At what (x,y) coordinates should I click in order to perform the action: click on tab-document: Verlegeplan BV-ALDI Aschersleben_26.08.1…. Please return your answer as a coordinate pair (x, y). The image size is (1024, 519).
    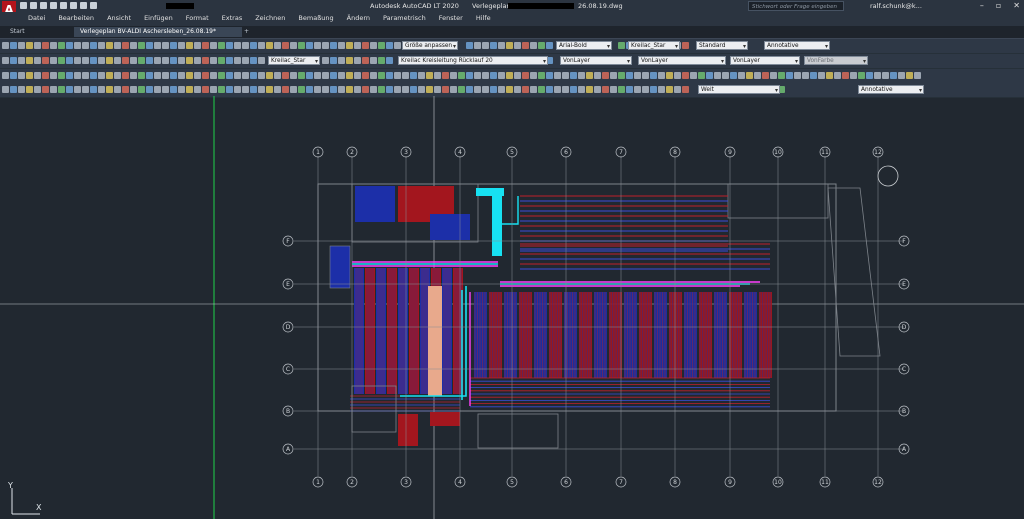
    Looking at the image, I should click on (158, 32).